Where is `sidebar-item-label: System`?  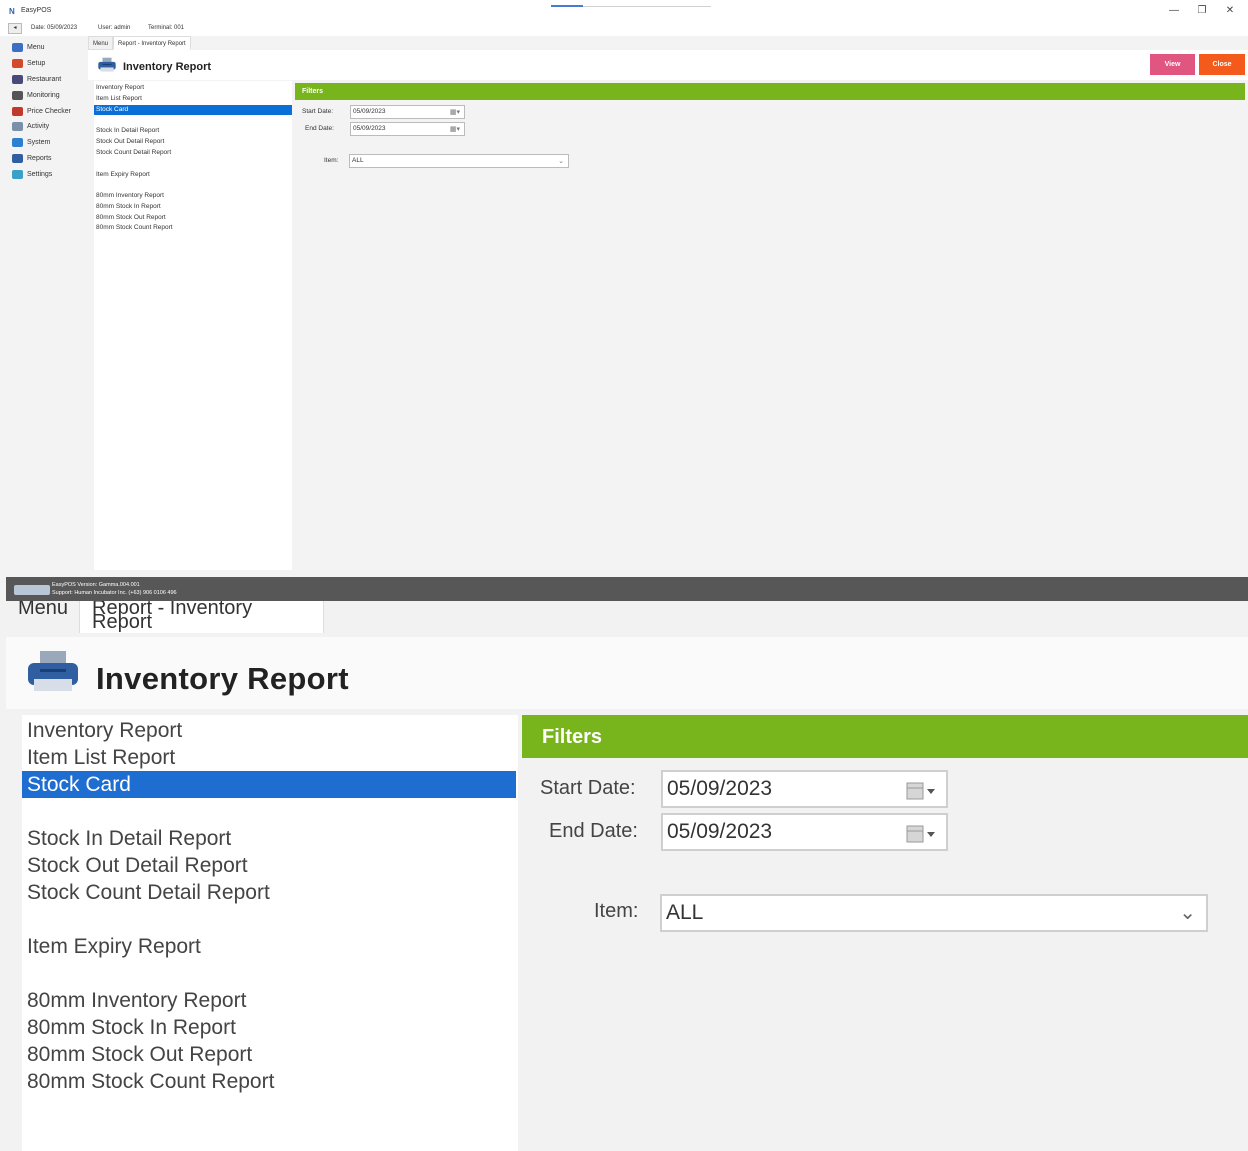
sidebar-item-label: System is located at coordinates (39, 143).